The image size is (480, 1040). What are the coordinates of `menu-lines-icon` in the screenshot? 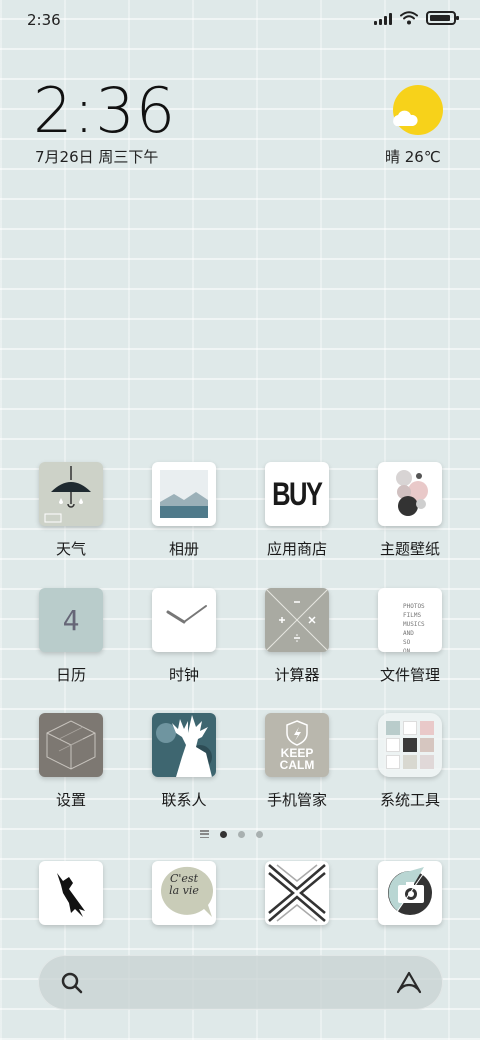 It's located at (204, 834).